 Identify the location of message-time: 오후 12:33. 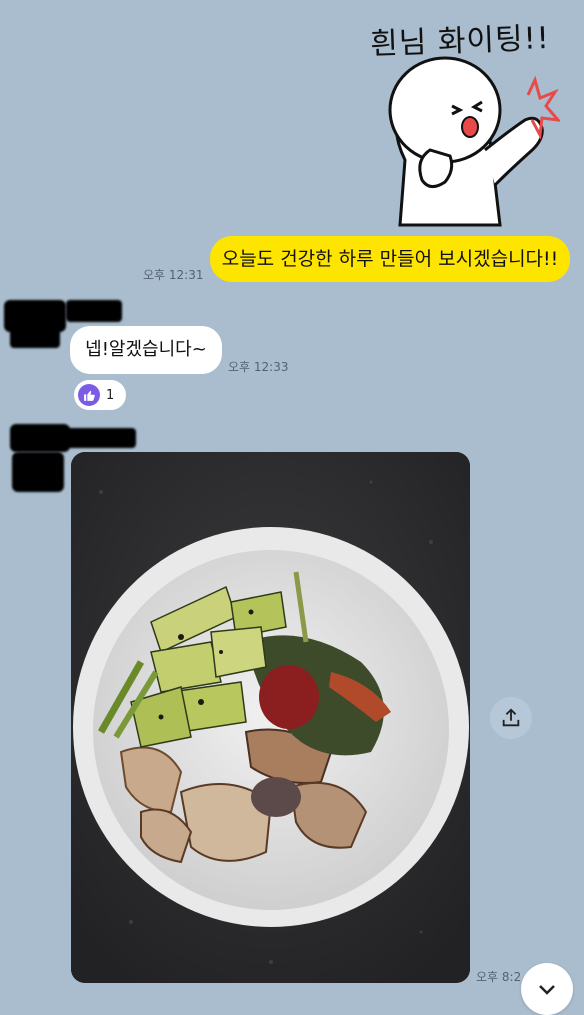
(258, 367).